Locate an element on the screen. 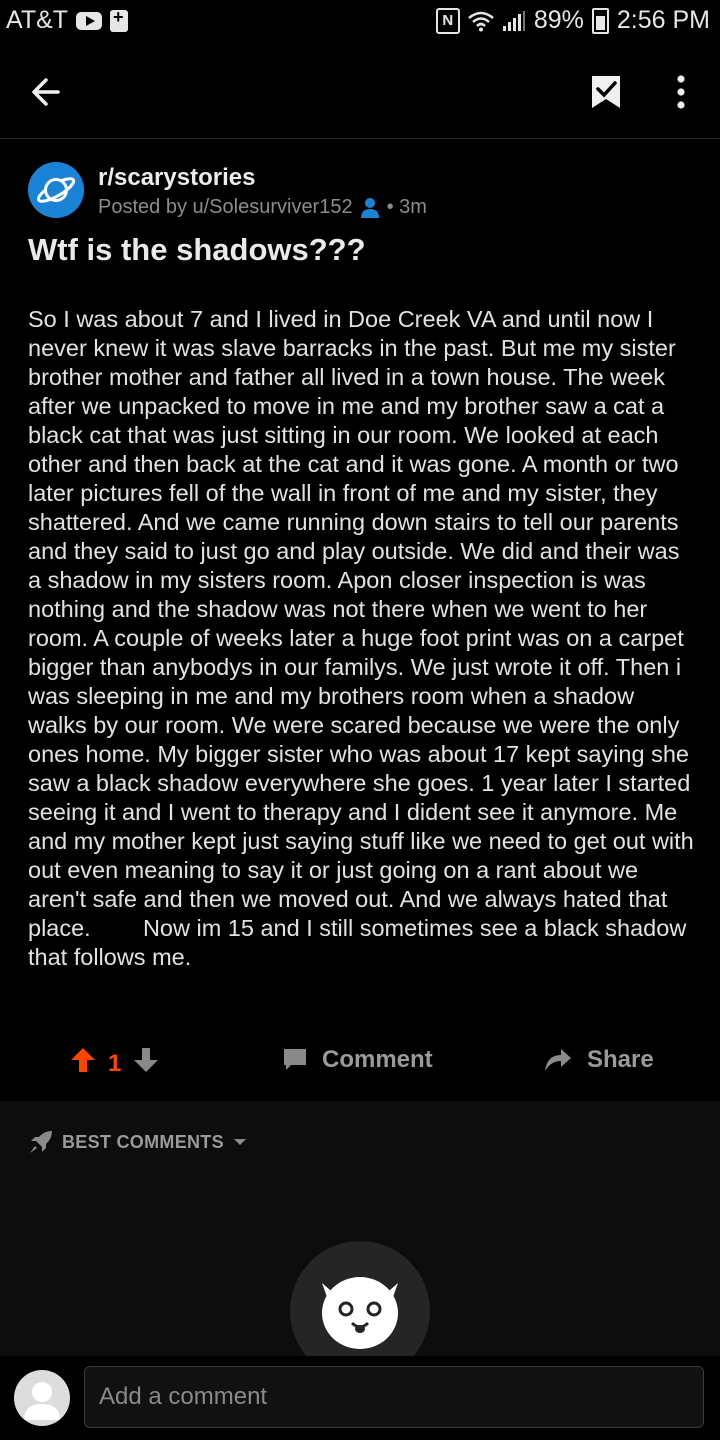 This screenshot has width=720, height=1440. vote-control: 1 is located at coordinates (114, 1063).